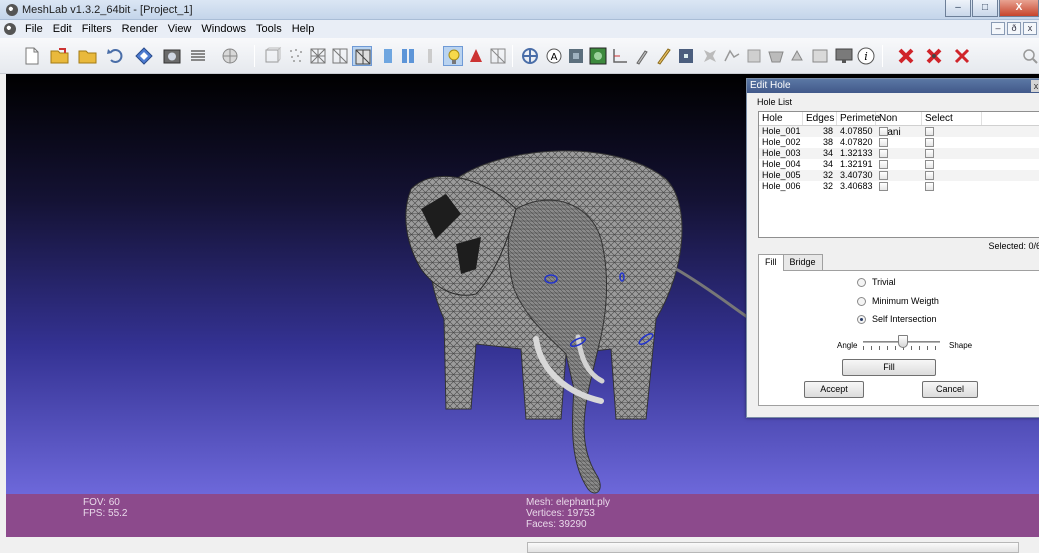 This screenshot has height=553, width=1039. What do you see at coordinates (498, 56) in the screenshot?
I see `fancy-light-icon` at bounding box center [498, 56].